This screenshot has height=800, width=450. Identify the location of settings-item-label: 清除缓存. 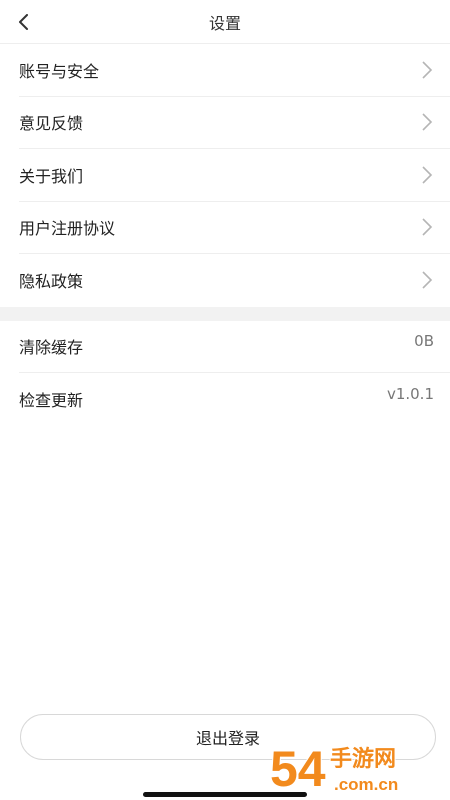
(51, 348).